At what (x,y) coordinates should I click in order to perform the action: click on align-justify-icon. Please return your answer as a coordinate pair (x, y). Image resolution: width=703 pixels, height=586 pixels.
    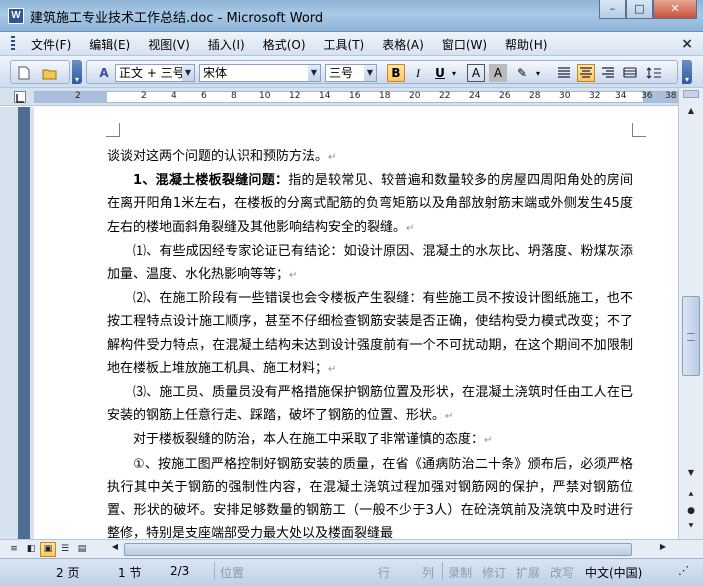
    Looking at the image, I should click on (564, 73).